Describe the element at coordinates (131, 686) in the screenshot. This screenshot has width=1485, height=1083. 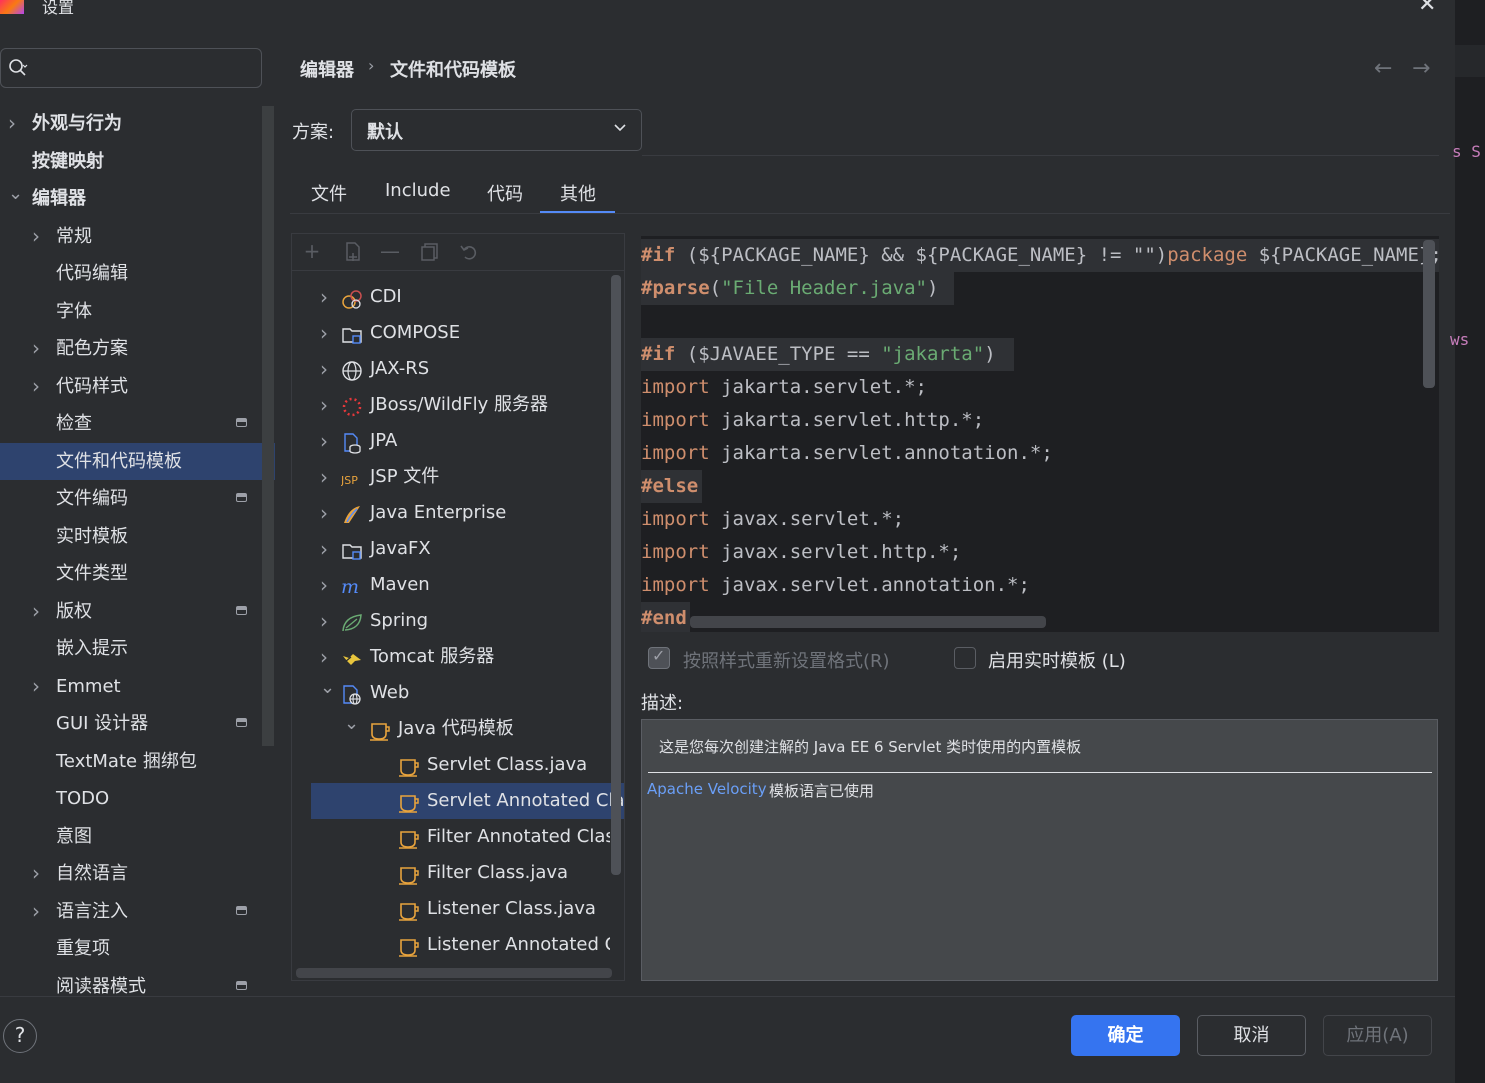
I see `sidebar-item: › Emmet` at that location.